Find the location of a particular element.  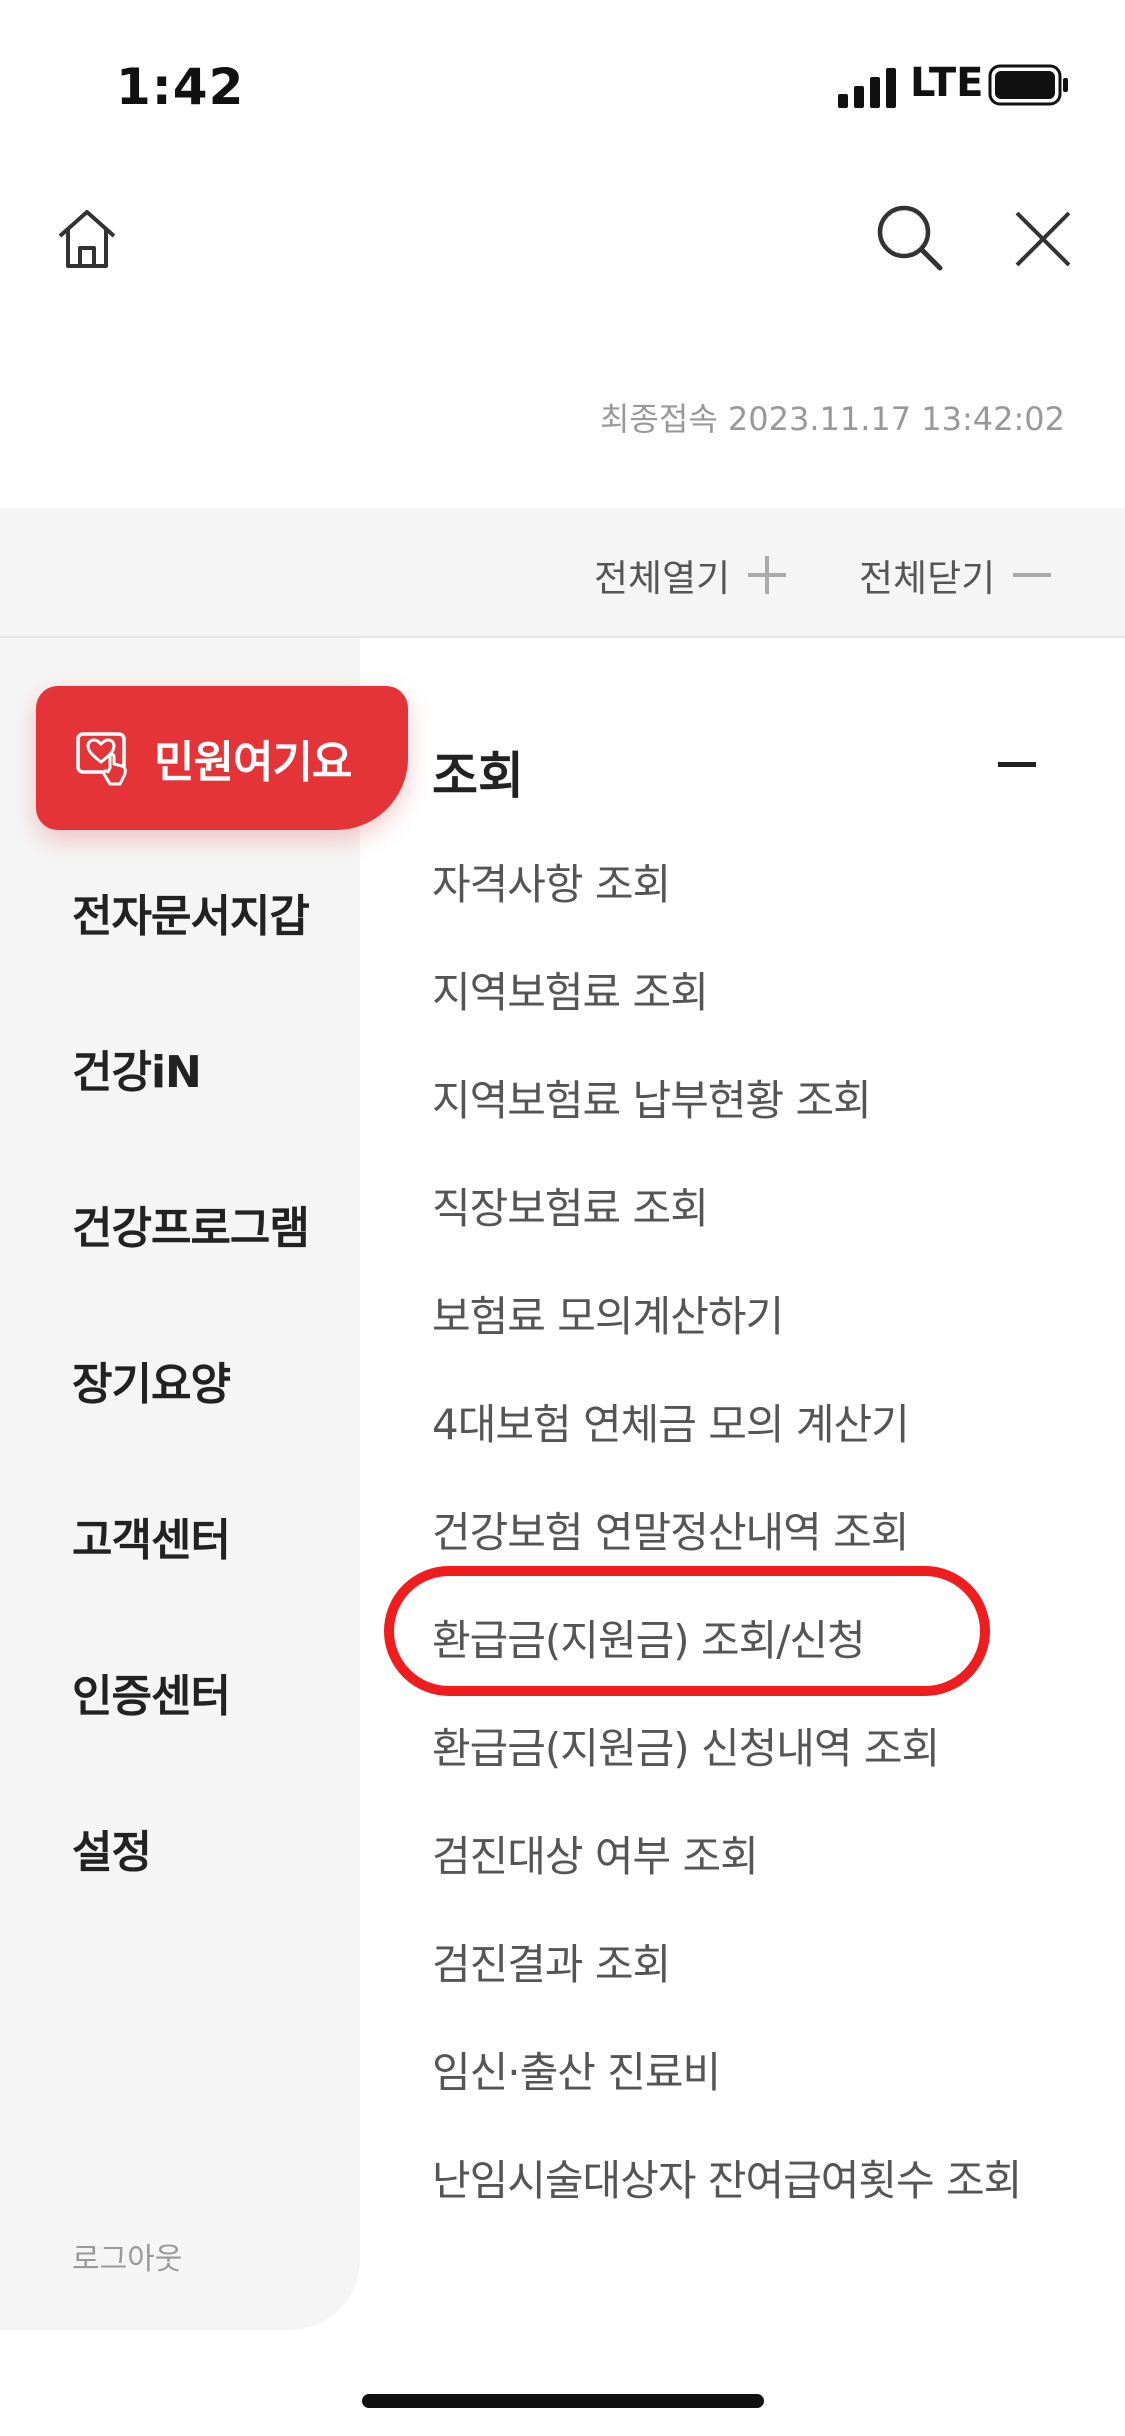

sidebar-item-e-document-wallet: 전자문서지갑 is located at coordinates (191, 912).